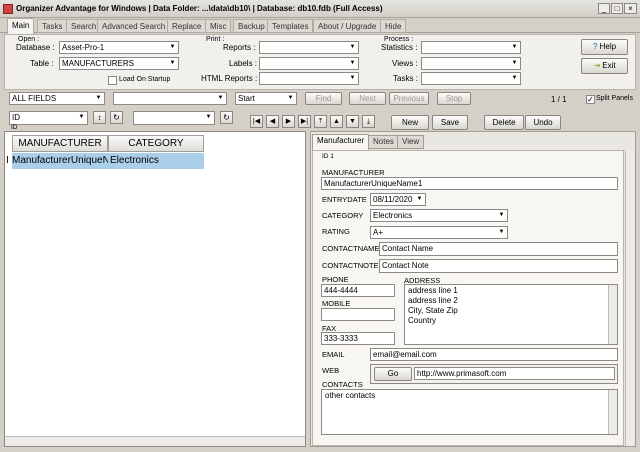 The height and width of the screenshot is (452, 640). I want to click on tab-tasks: Tasks, so click(52, 26).